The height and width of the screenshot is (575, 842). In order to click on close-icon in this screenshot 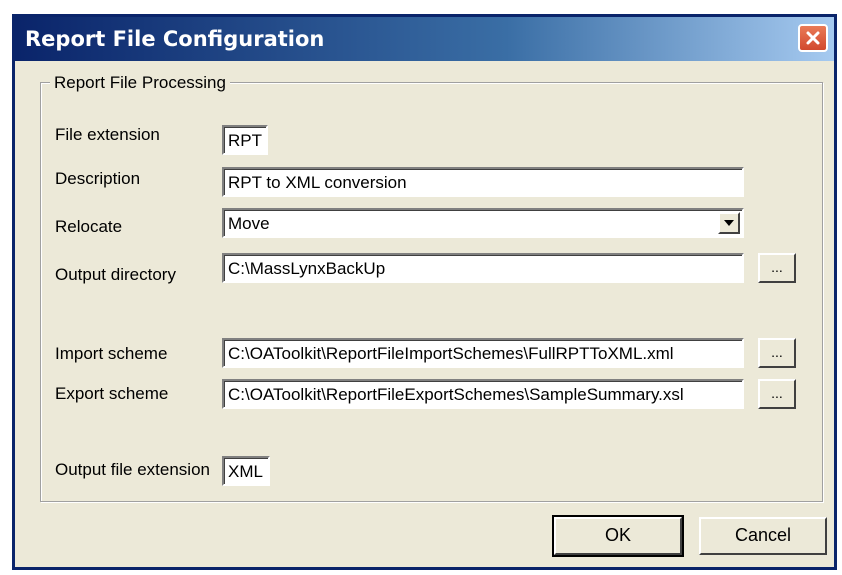, I will do `click(813, 38)`.